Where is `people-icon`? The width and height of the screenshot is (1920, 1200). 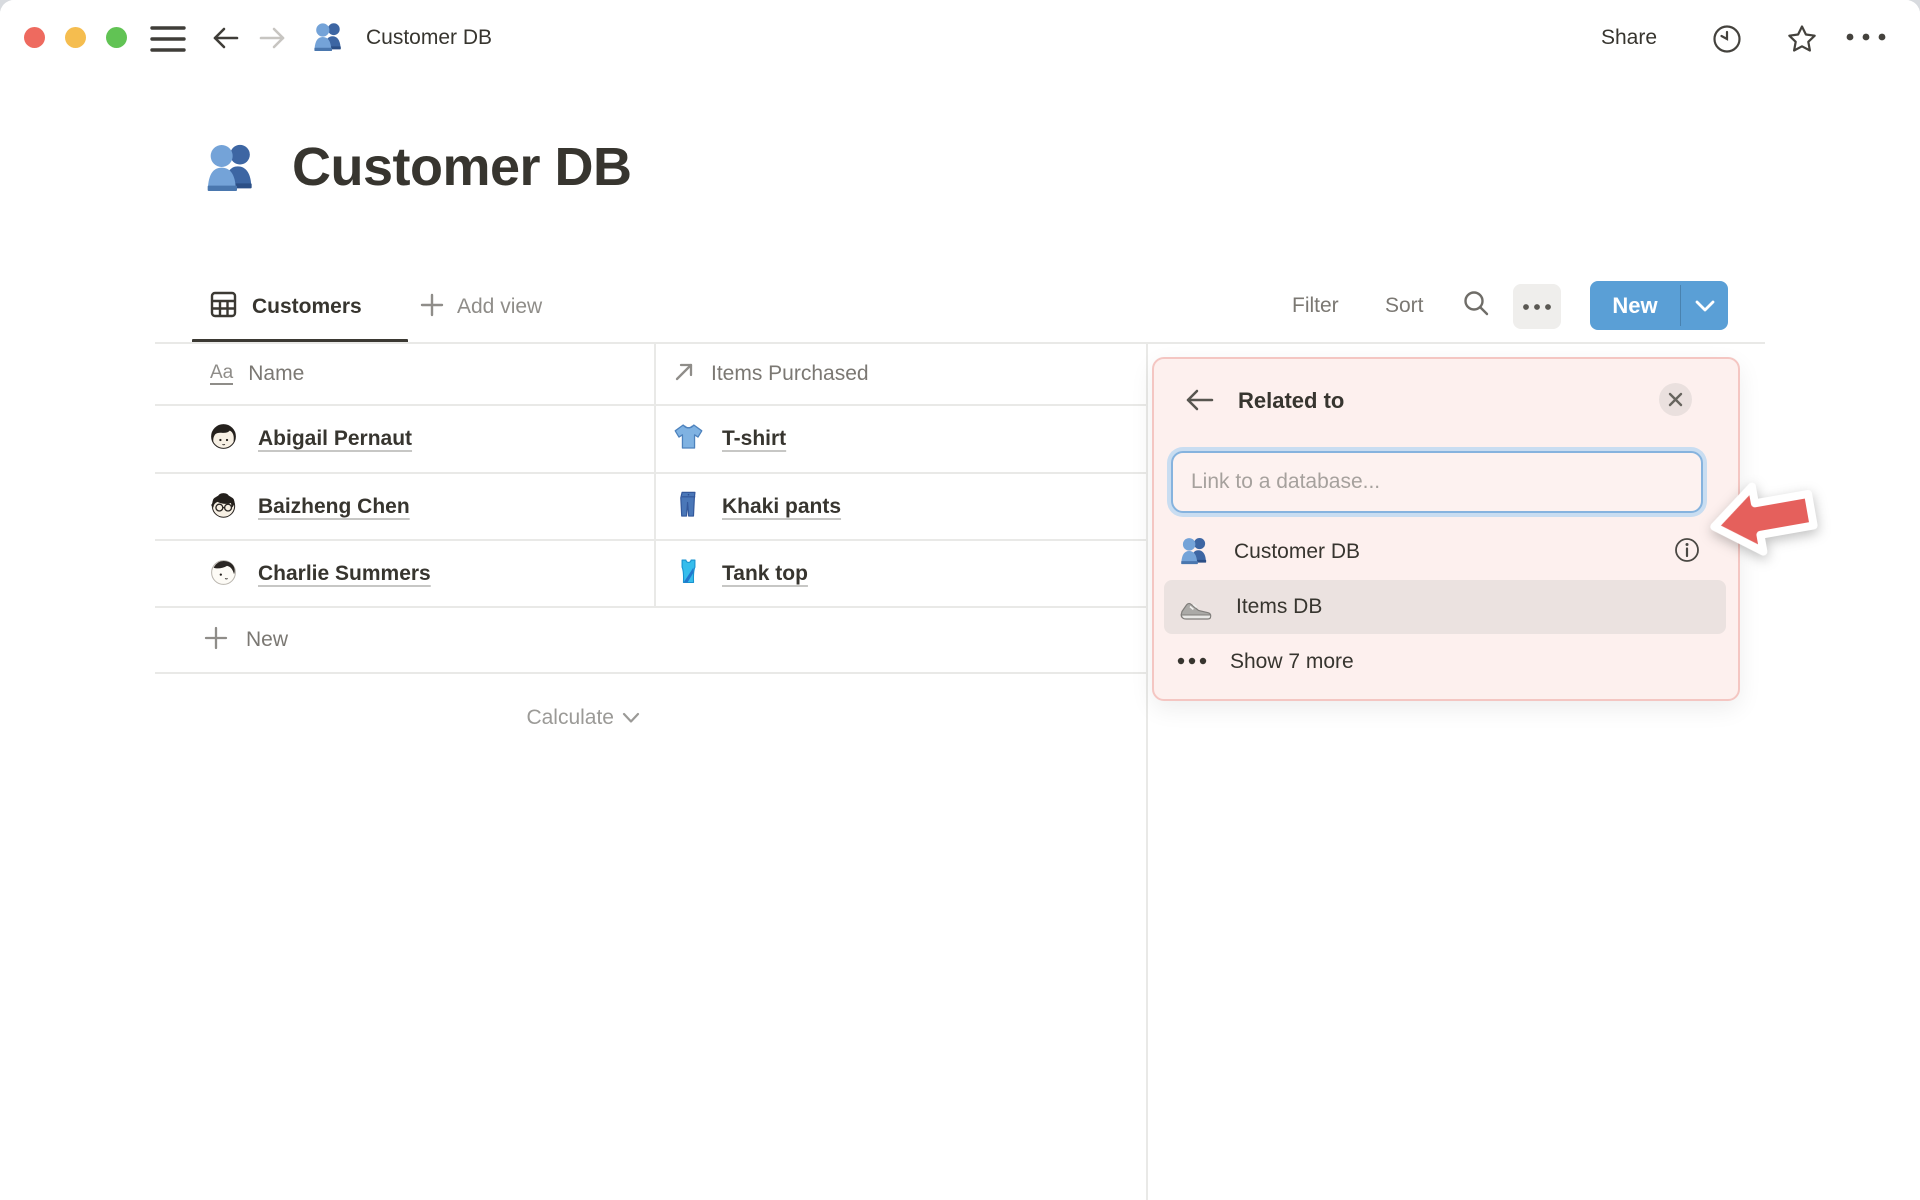 people-icon is located at coordinates (1195, 552).